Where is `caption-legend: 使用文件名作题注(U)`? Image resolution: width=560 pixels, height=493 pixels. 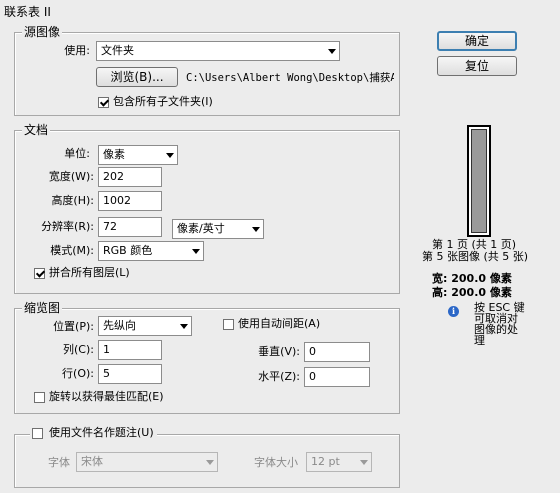
caption-legend: 使用文件名作题注(U) is located at coordinates (93, 433).